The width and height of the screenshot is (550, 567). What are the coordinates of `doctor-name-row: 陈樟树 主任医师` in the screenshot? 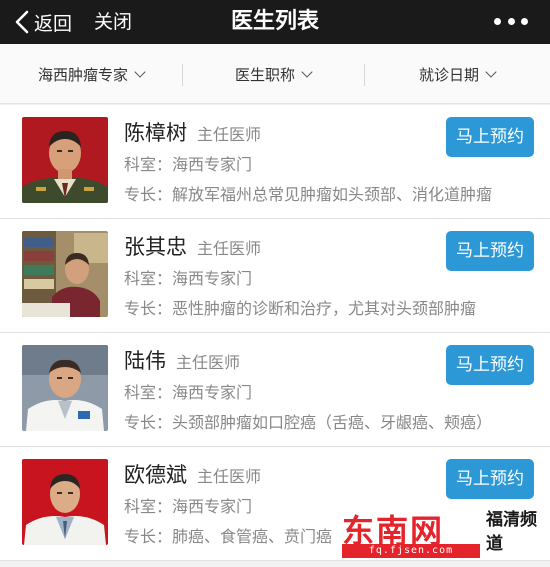 It's located at (192, 132).